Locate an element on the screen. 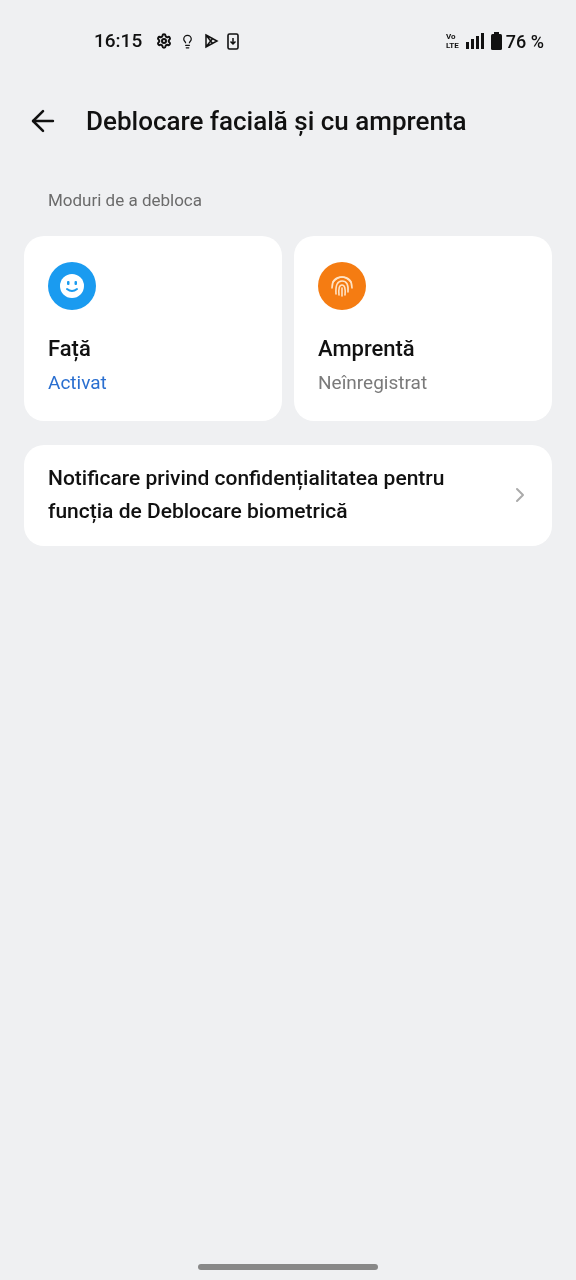 Image resolution: width=576 pixels, height=1280 pixels. battery-icon is located at coordinates (496, 41).